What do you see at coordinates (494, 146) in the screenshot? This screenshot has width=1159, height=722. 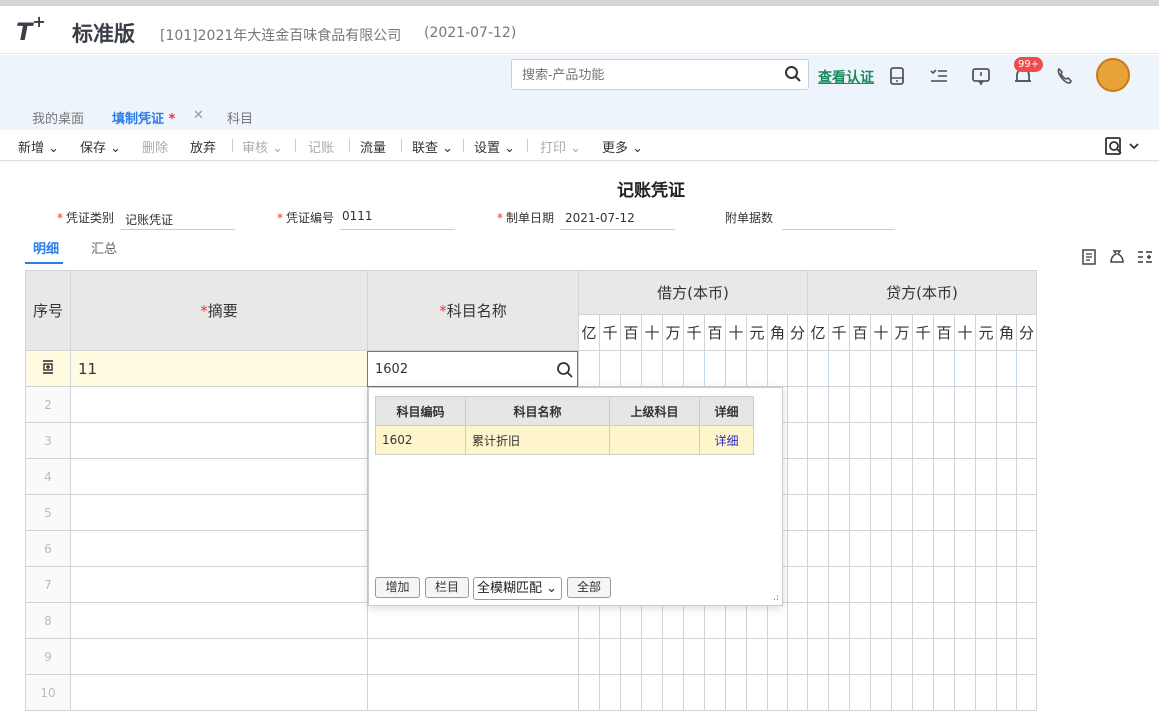 I see `settings-button: 设置 ⌄` at bounding box center [494, 146].